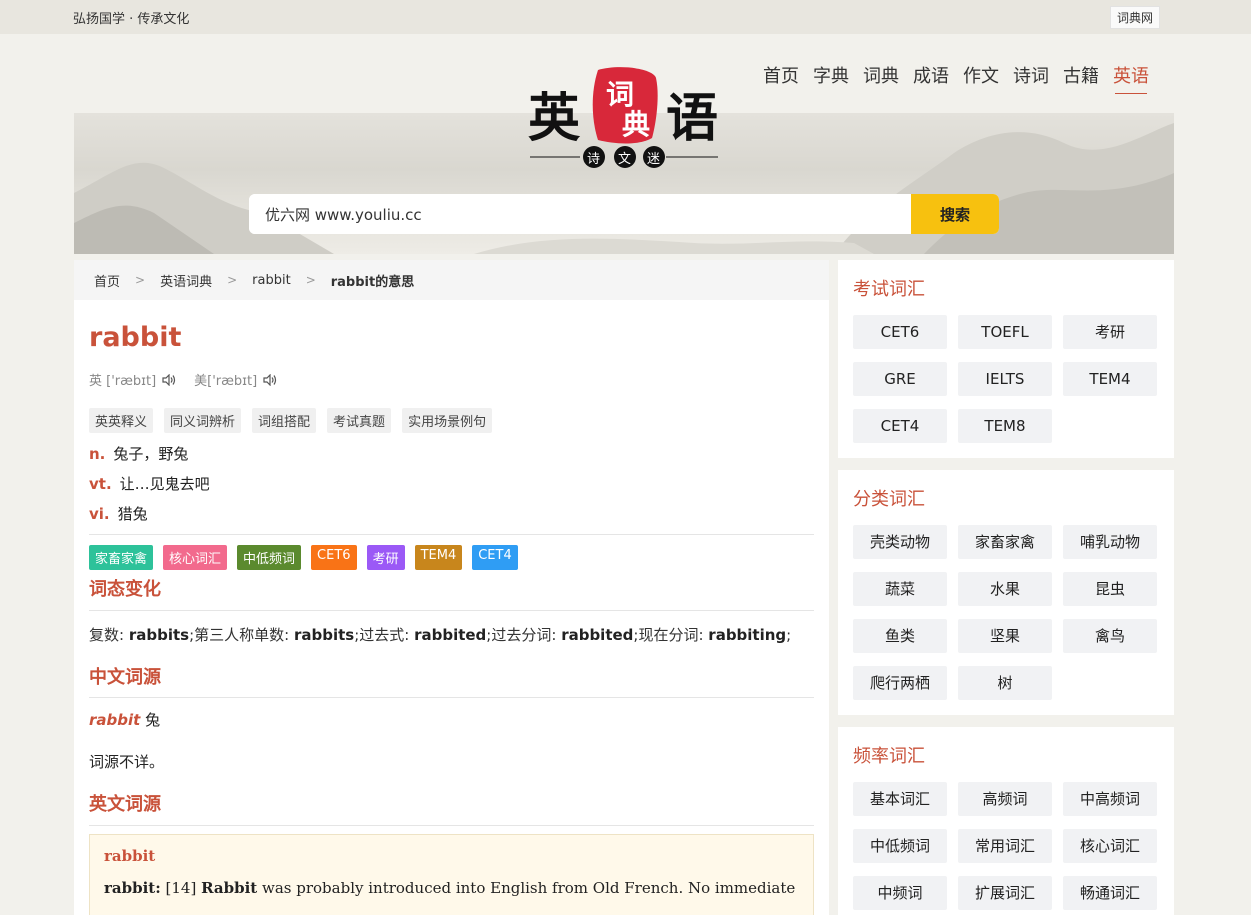 The height and width of the screenshot is (915, 1251). Describe the element at coordinates (1110, 893) in the screenshot. I see `sidebar-item: 畅通词汇` at that location.